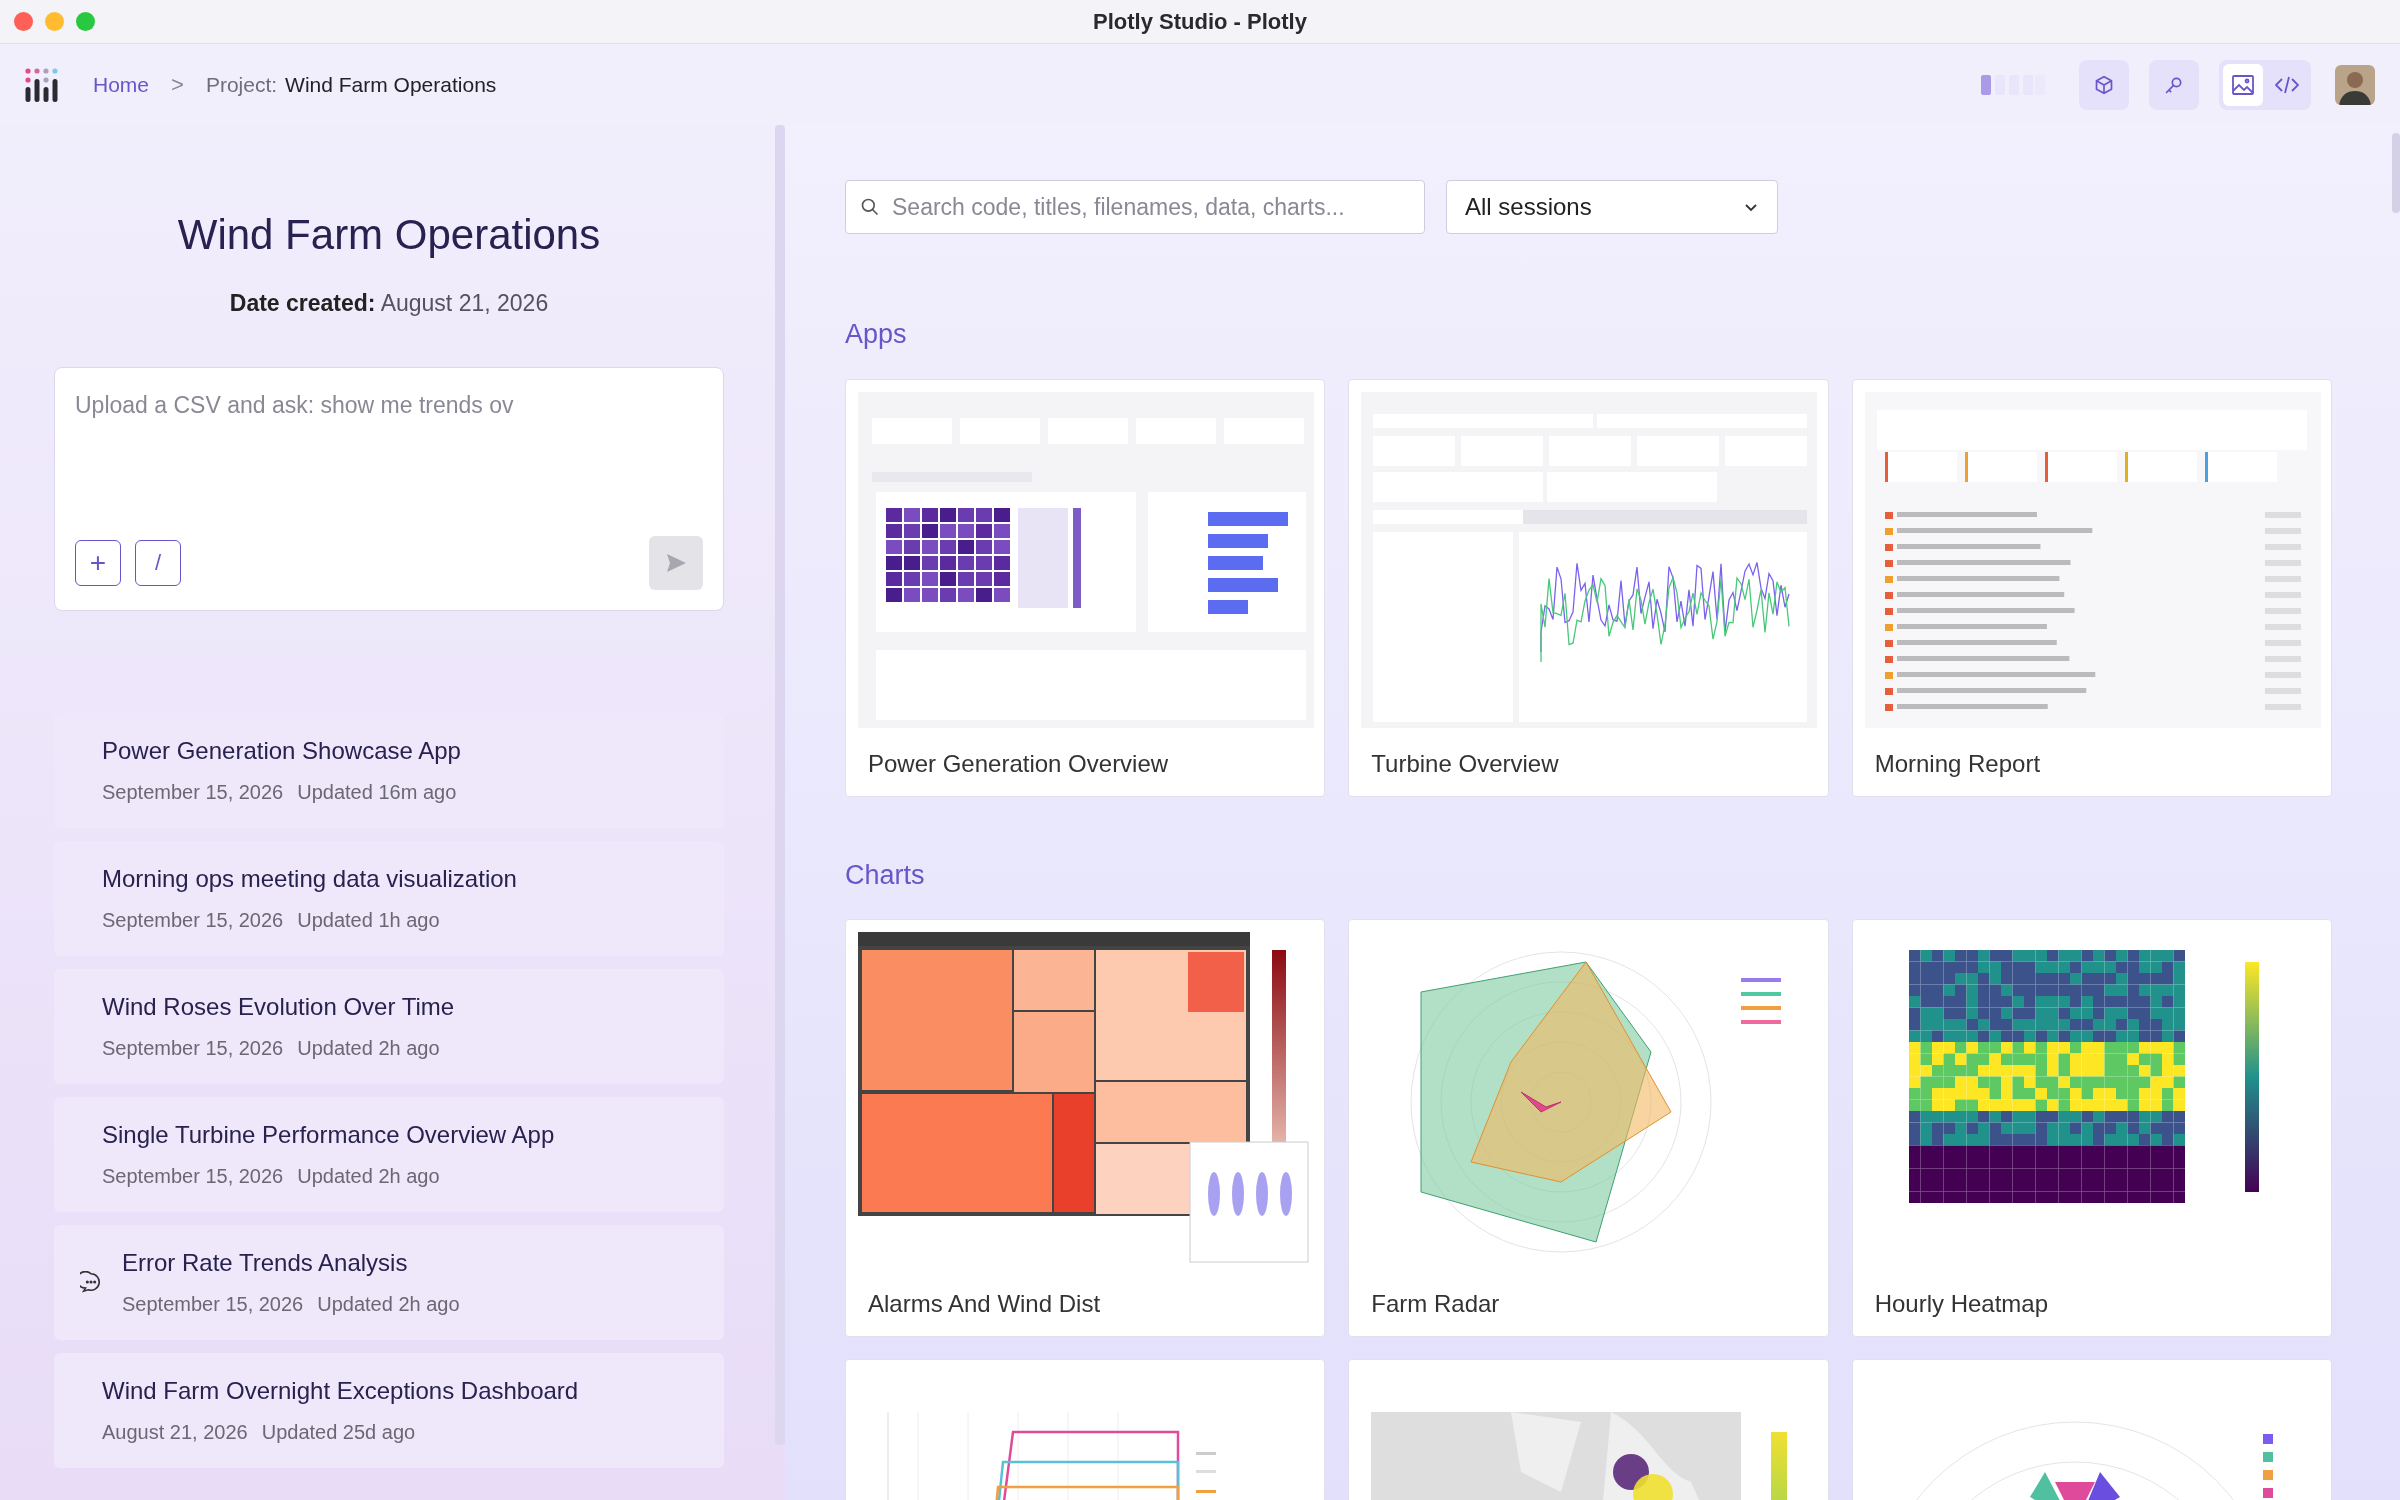  I want to click on date-created: Date created: August 21, 2026, so click(389, 303).